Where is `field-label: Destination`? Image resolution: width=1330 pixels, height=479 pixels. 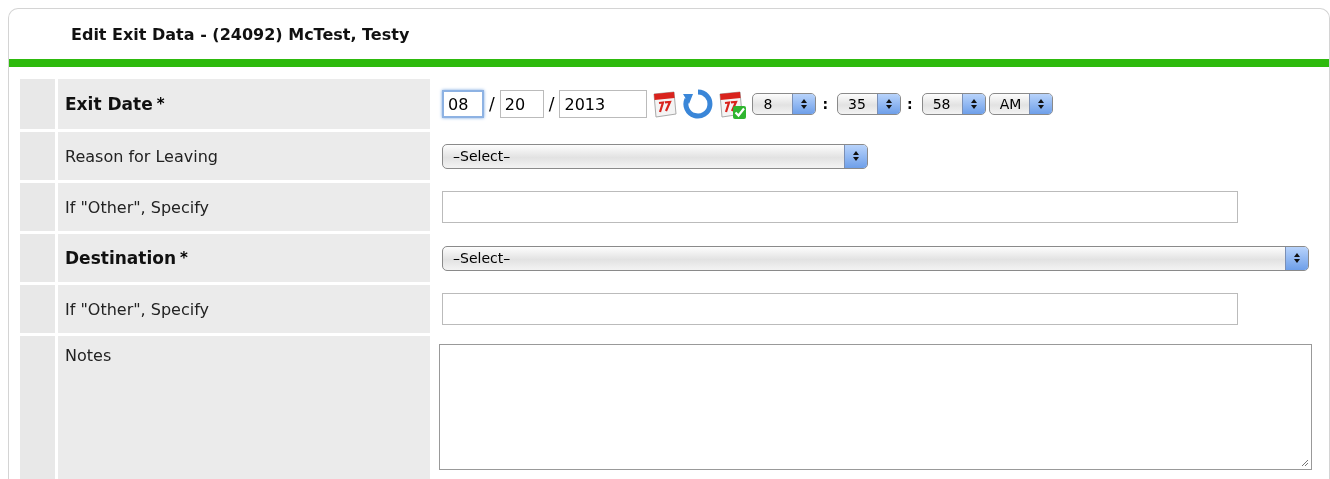 field-label: Destination is located at coordinates (121, 258).